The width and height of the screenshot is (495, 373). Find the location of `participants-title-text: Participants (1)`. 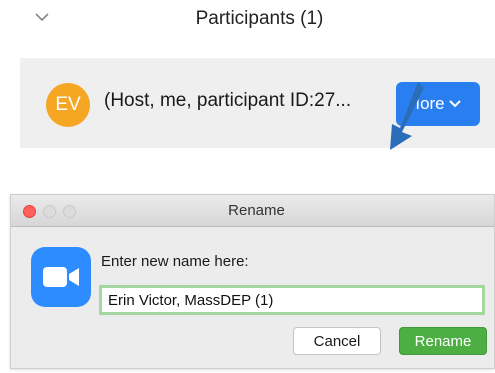

participants-title-text: Participants (1) is located at coordinates (259, 18).